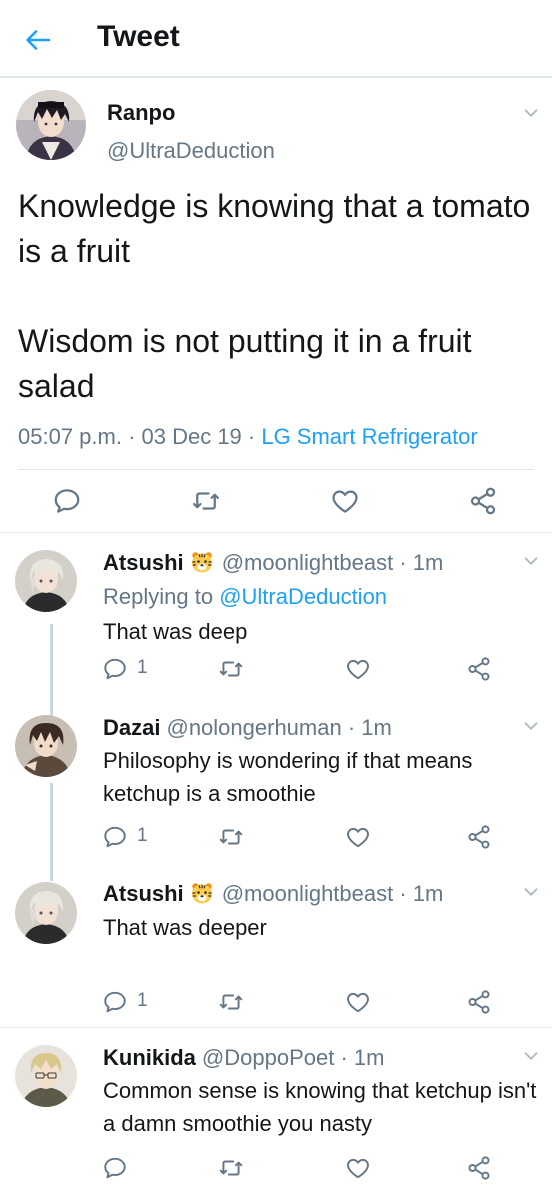 The width and height of the screenshot is (552, 1200). Describe the element at coordinates (175, 631) in the screenshot. I see `reply-text: That was deep` at that location.